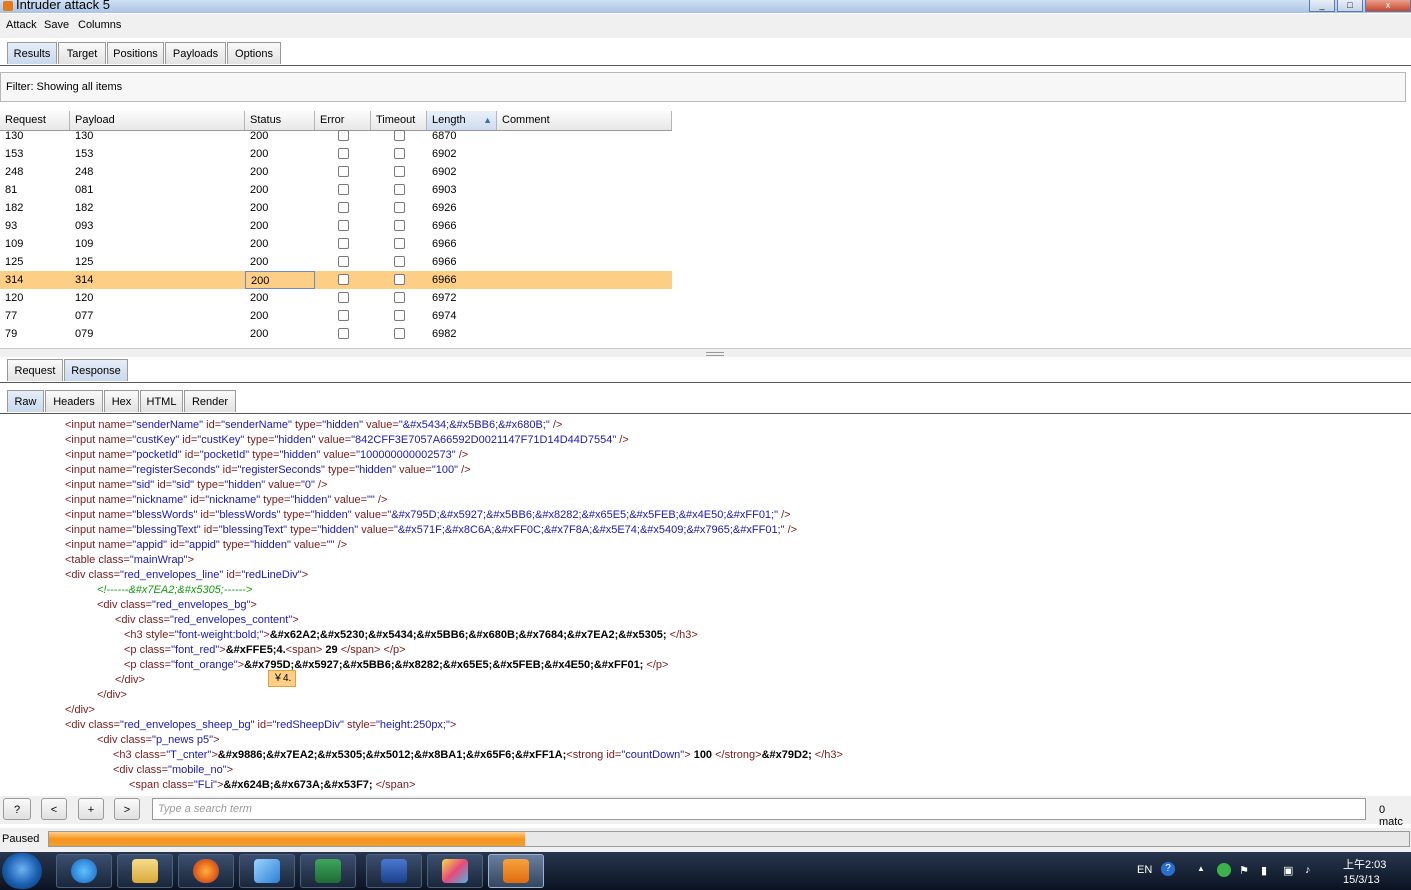  I want to click on table-row: 77 077 200 6974, so click(336, 316).